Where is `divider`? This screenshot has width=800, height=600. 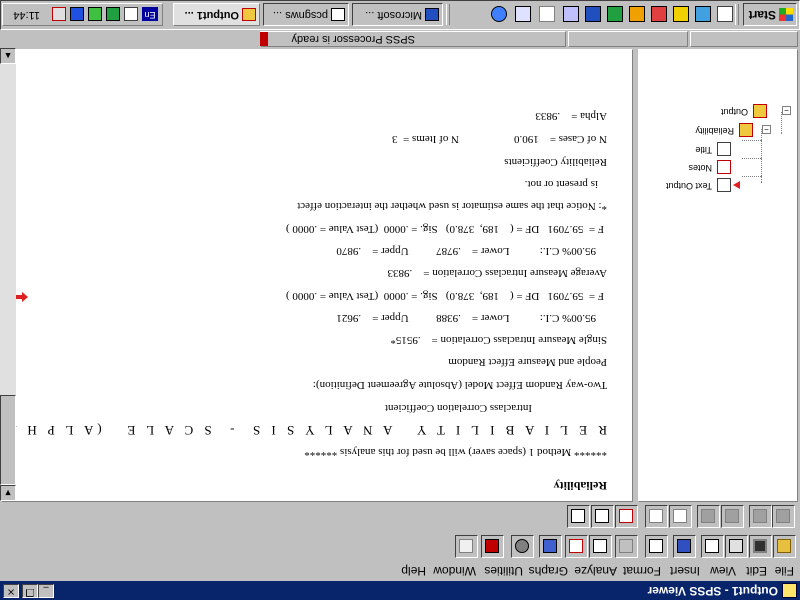
divider is located at coordinates (737, 14).